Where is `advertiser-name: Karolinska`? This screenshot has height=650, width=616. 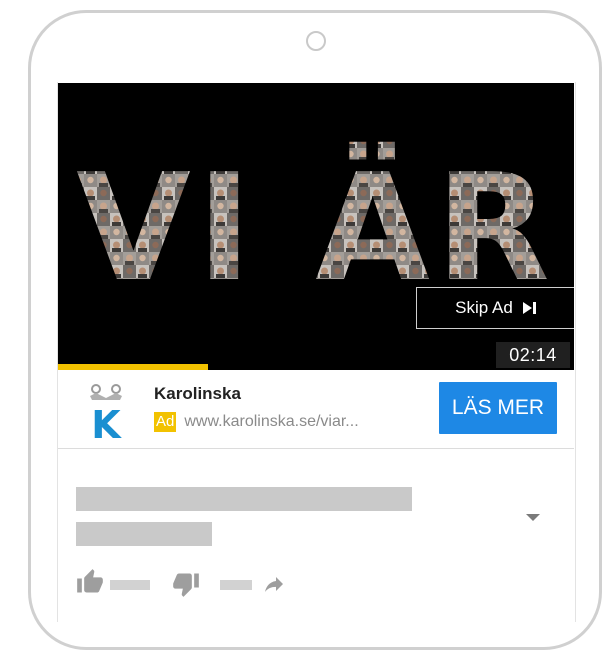
advertiser-name: Karolinska is located at coordinates (197, 393).